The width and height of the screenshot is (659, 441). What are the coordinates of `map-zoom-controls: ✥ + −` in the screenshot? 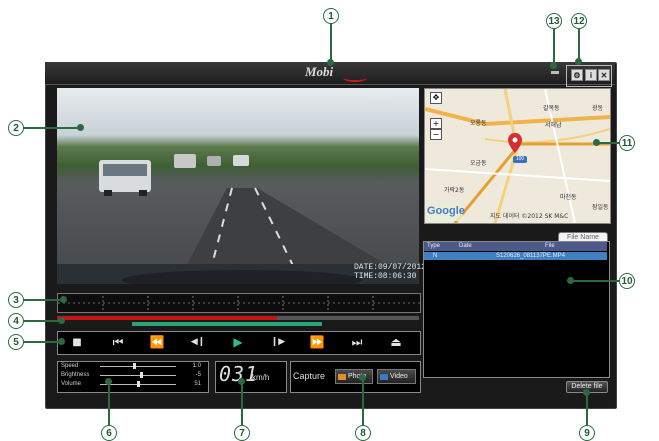 It's located at (436, 116).